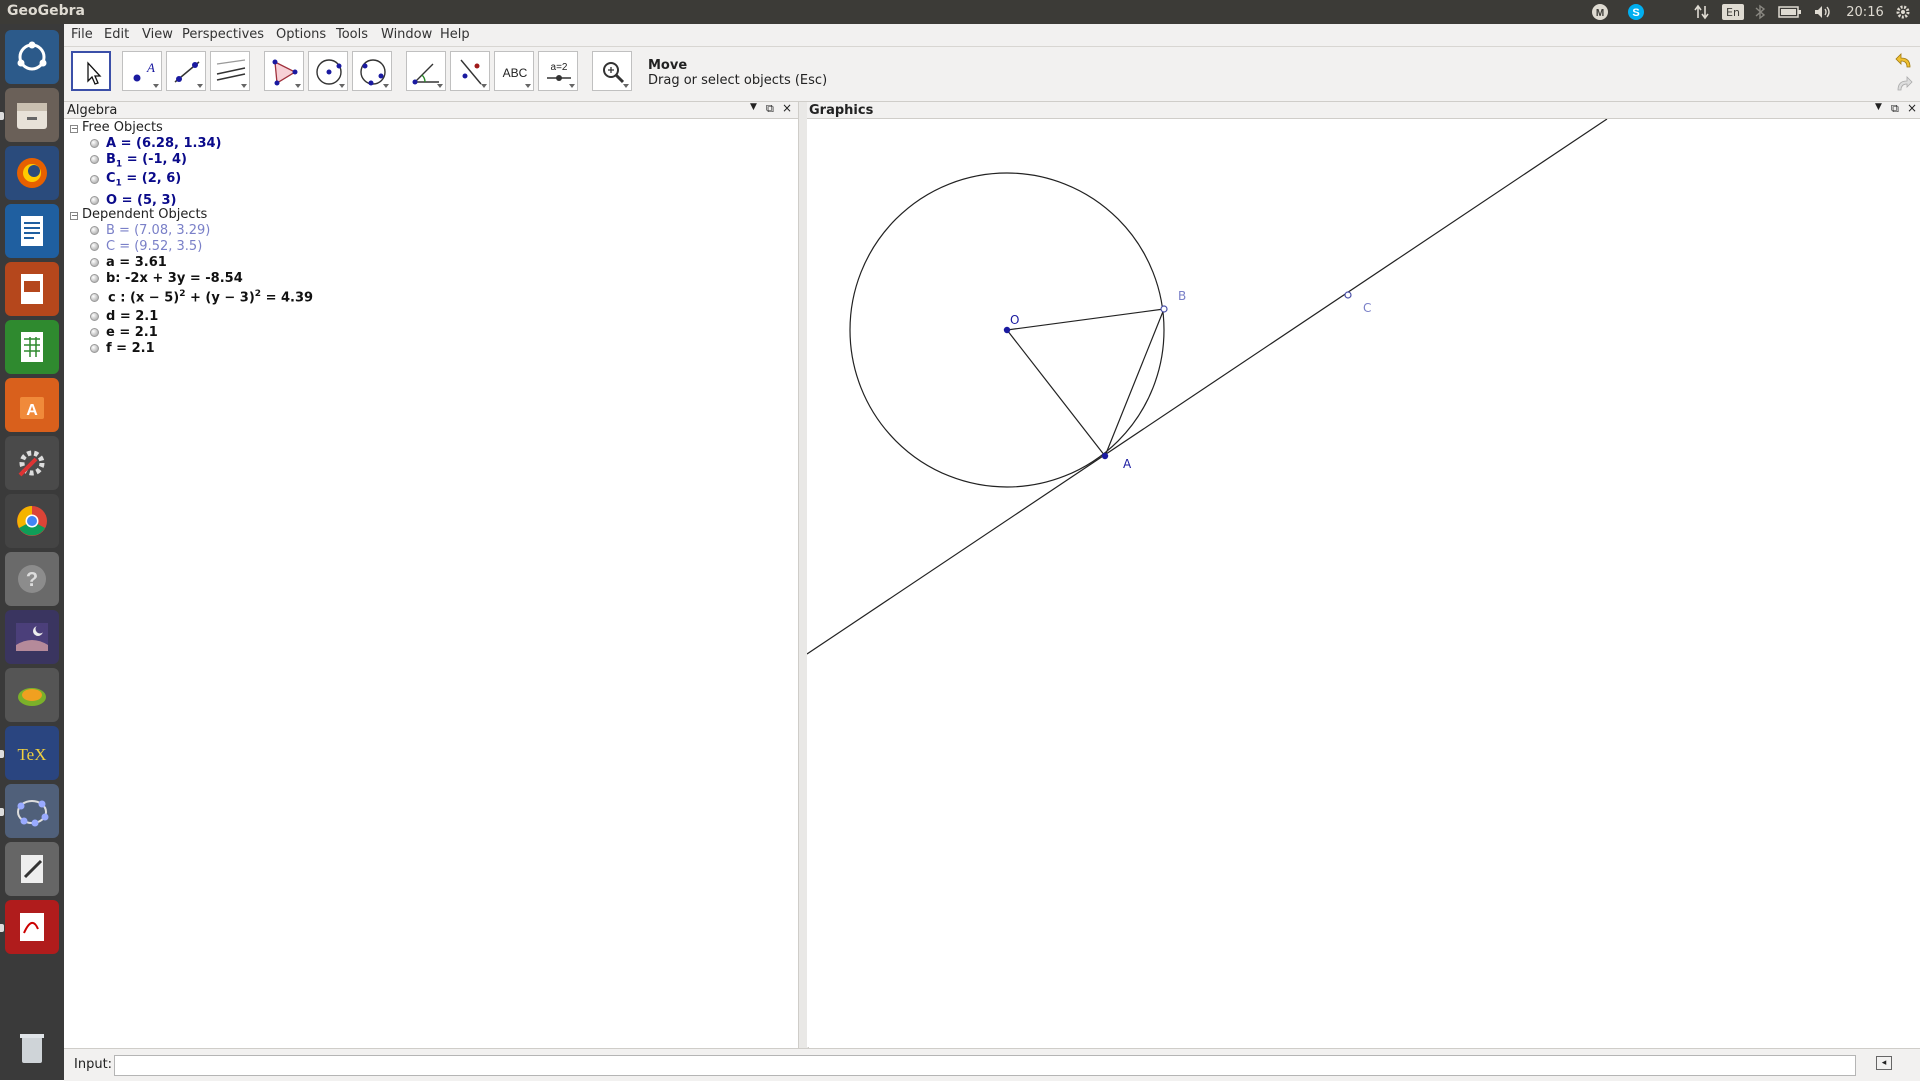 The image size is (1920, 1081). What do you see at coordinates (144, 215) in the screenshot?
I see `dependent-objects-header: Dependent Objects` at bounding box center [144, 215].